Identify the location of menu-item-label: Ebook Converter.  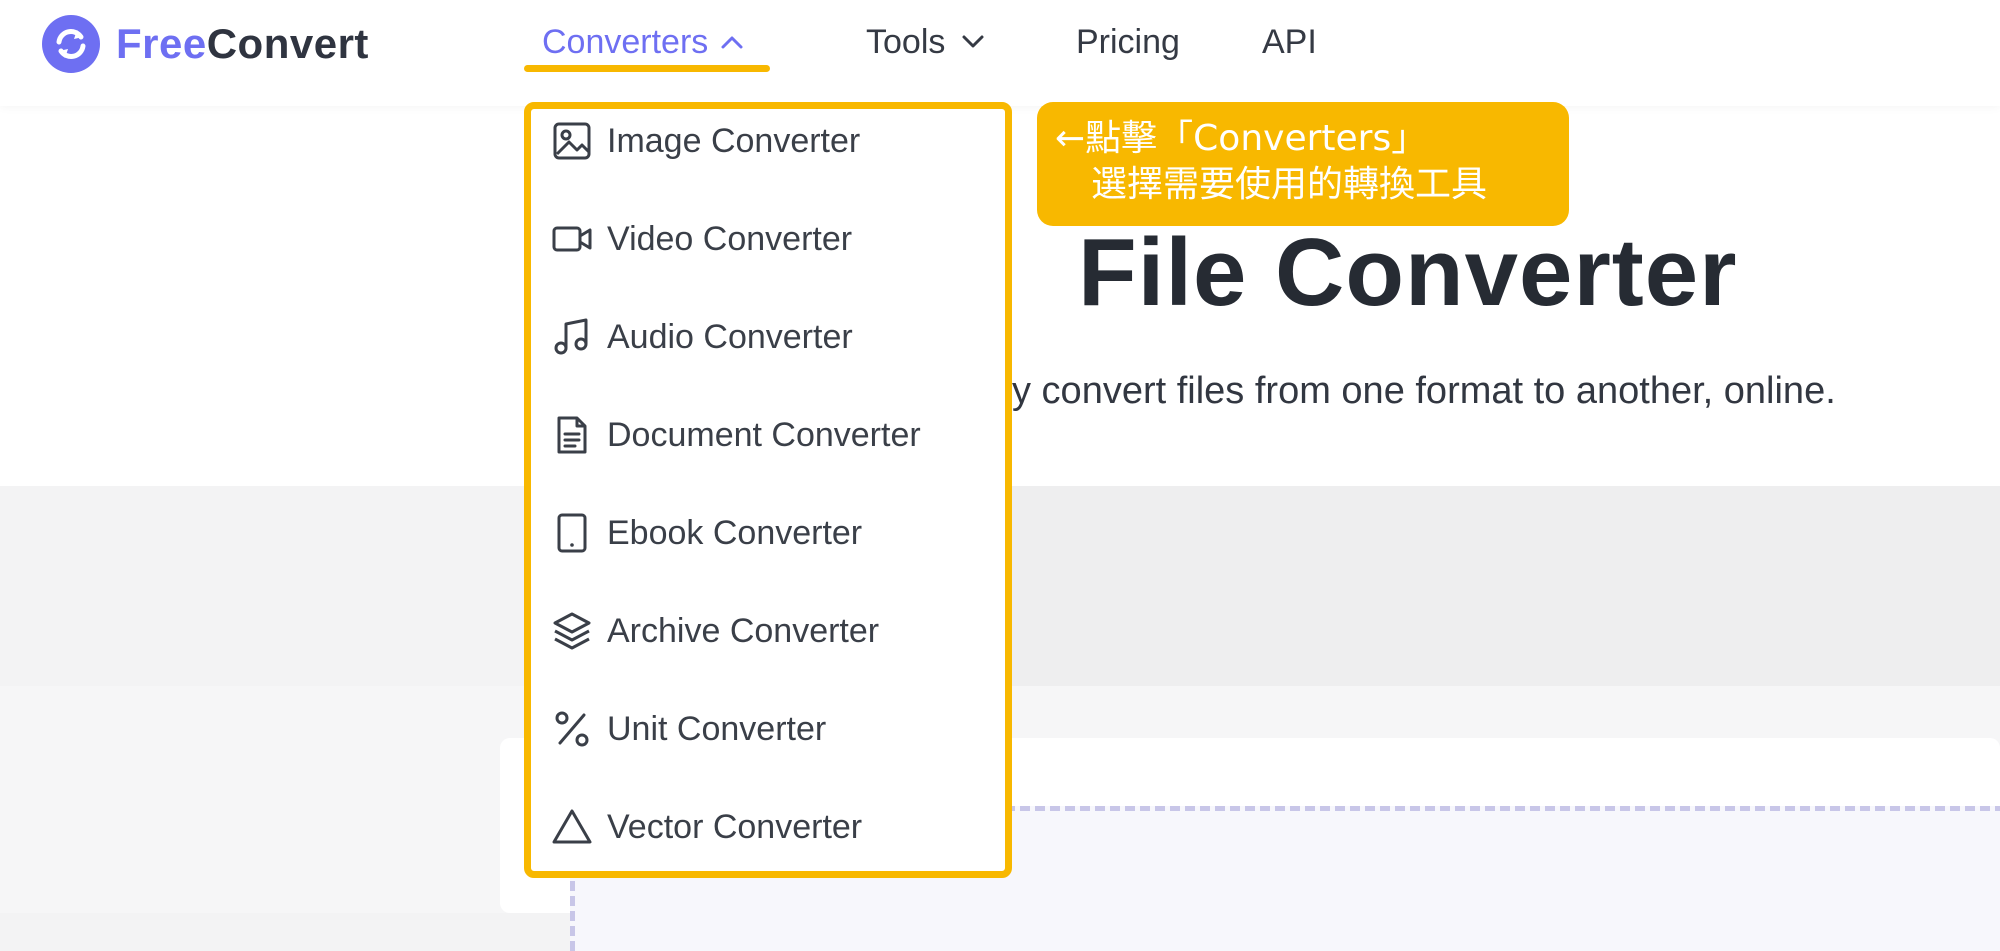
(735, 532).